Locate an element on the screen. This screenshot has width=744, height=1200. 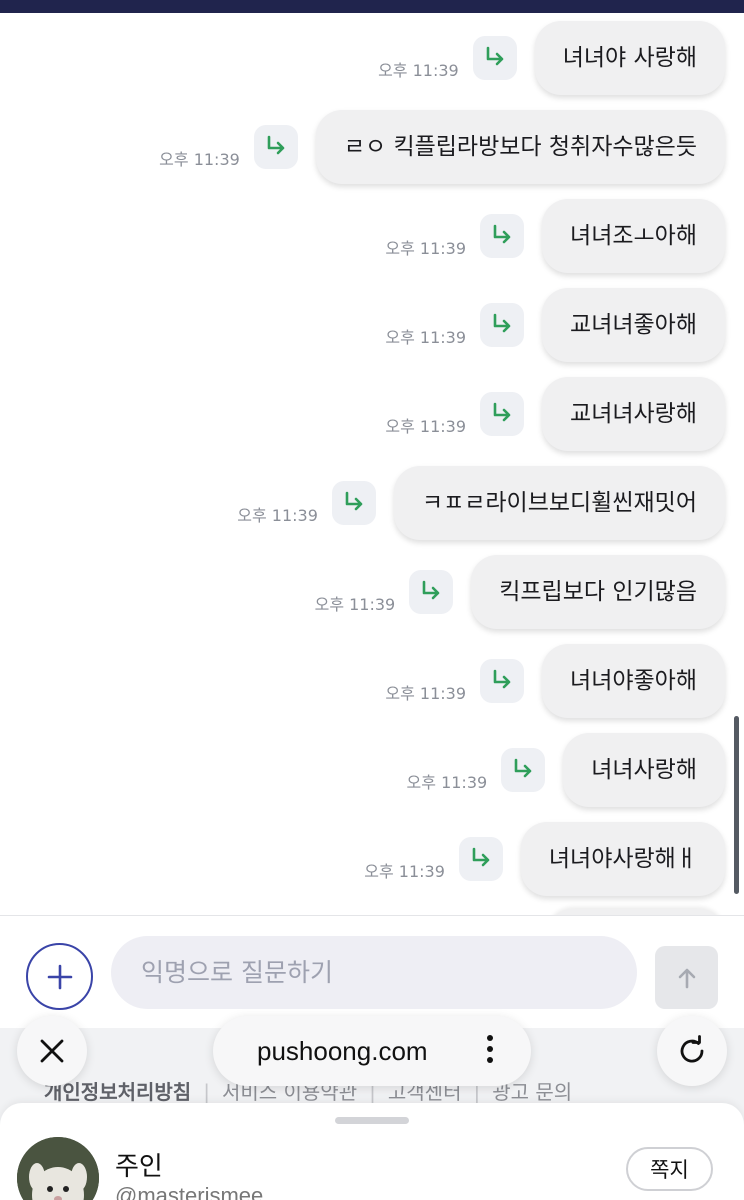
message-row: 오후 11:39 교녀녀사랑해 is located at coordinates (555, 414).